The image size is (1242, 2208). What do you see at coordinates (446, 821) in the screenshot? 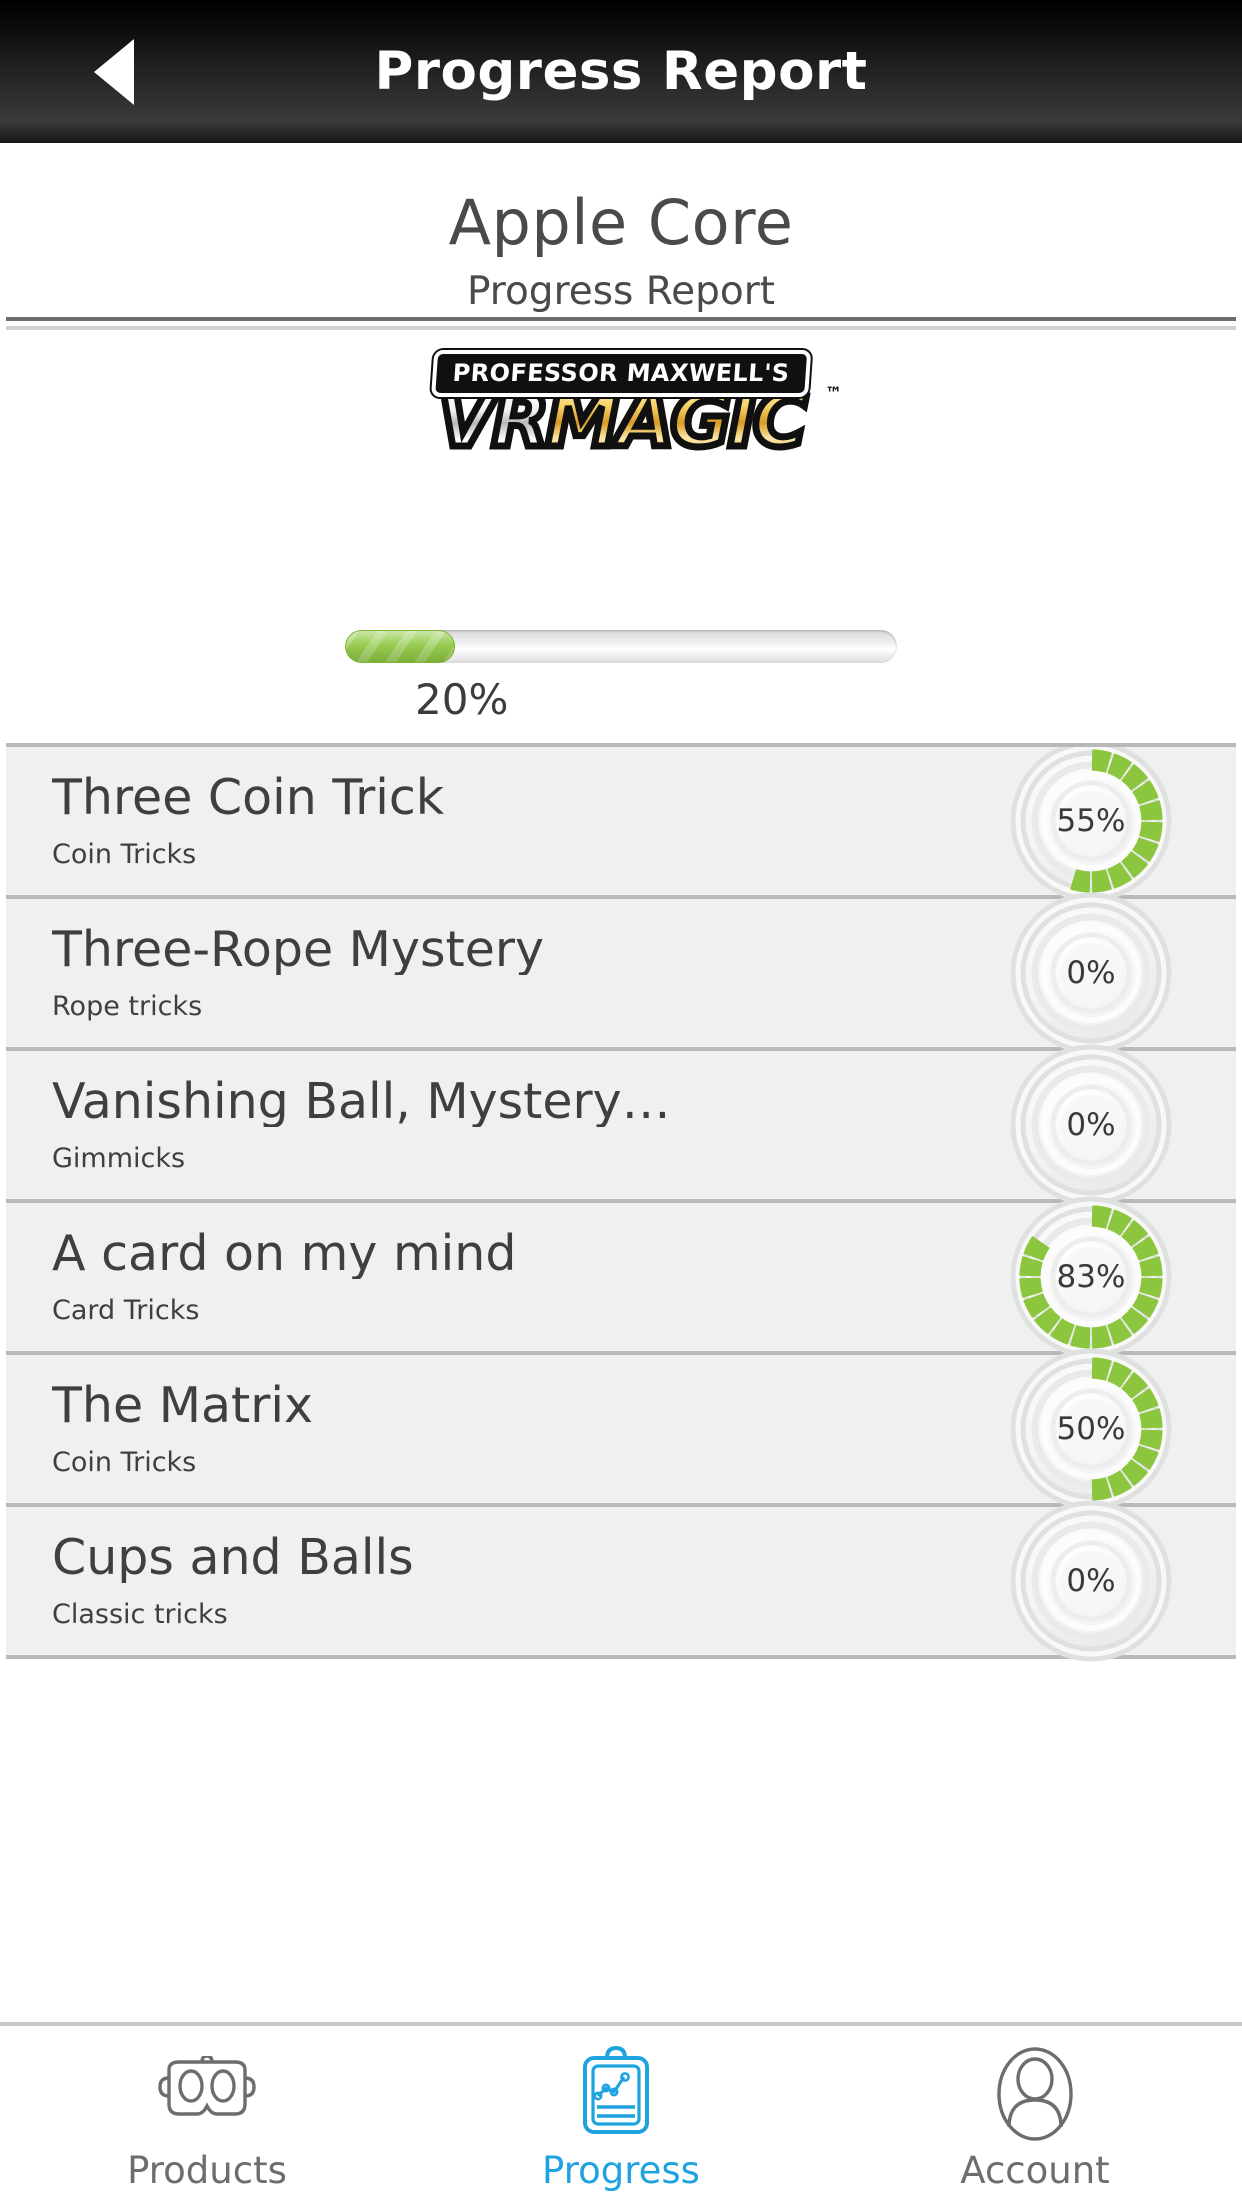
I see `trick-text-block: Three Coin Trick Coin Tricks` at bounding box center [446, 821].